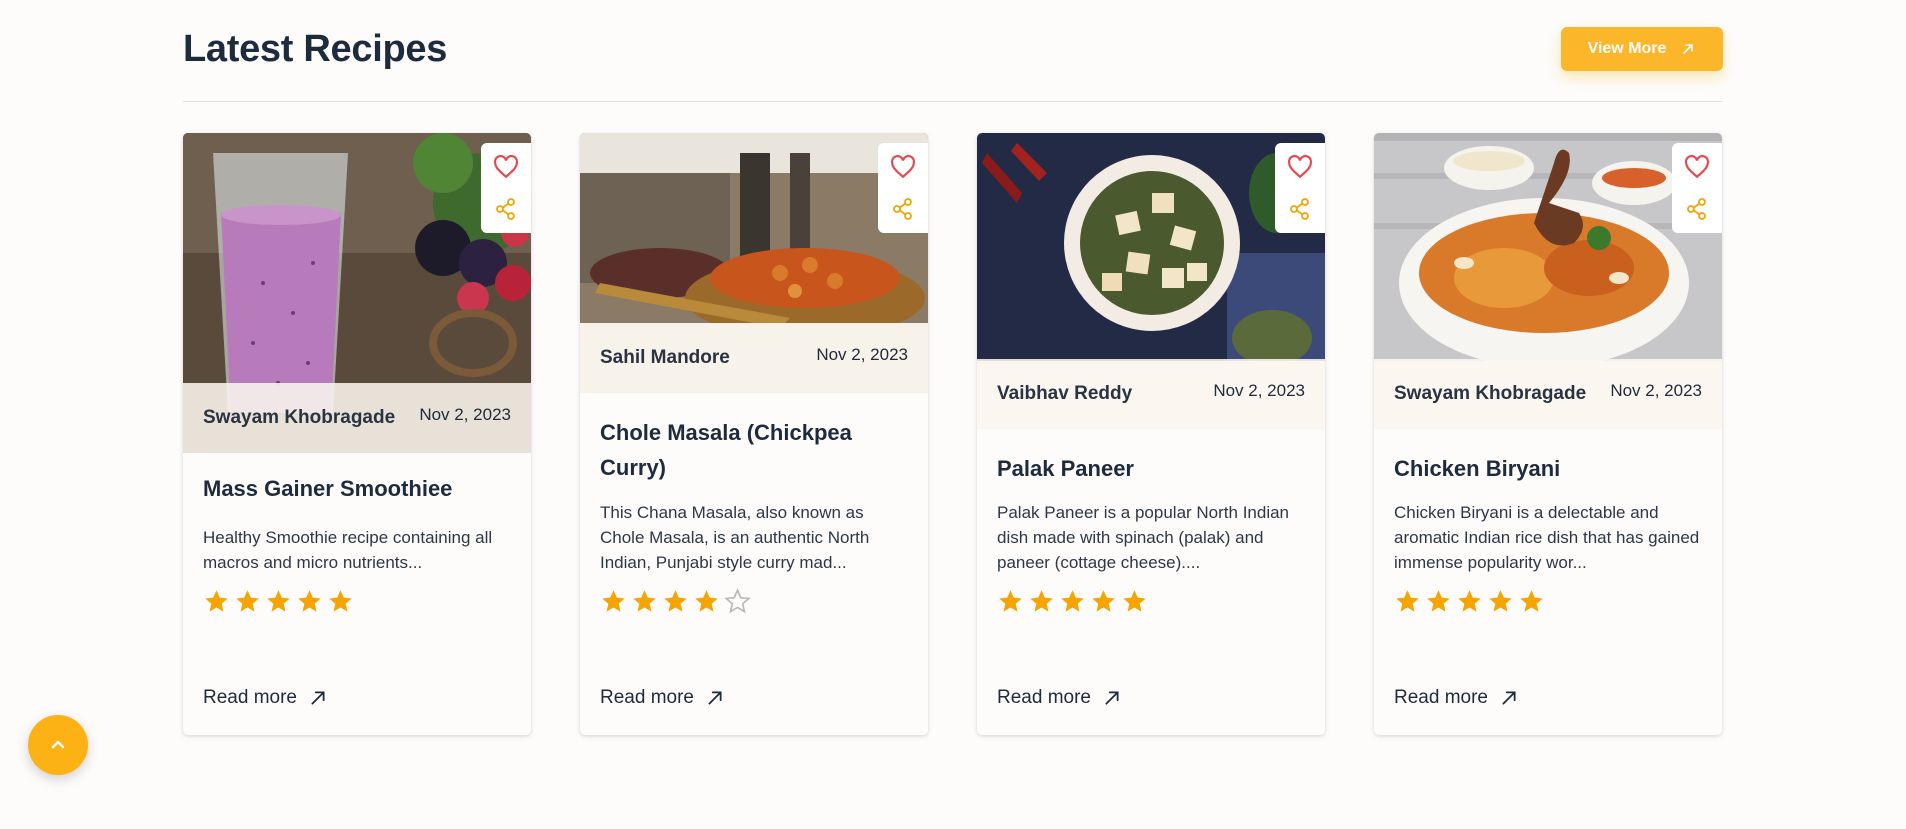 This screenshot has width=1906, height=829. What do you see at coordinates (315, 49) in the screenshot?
I see `section-title: Latest Recipes` at bounding box center [315, 49].